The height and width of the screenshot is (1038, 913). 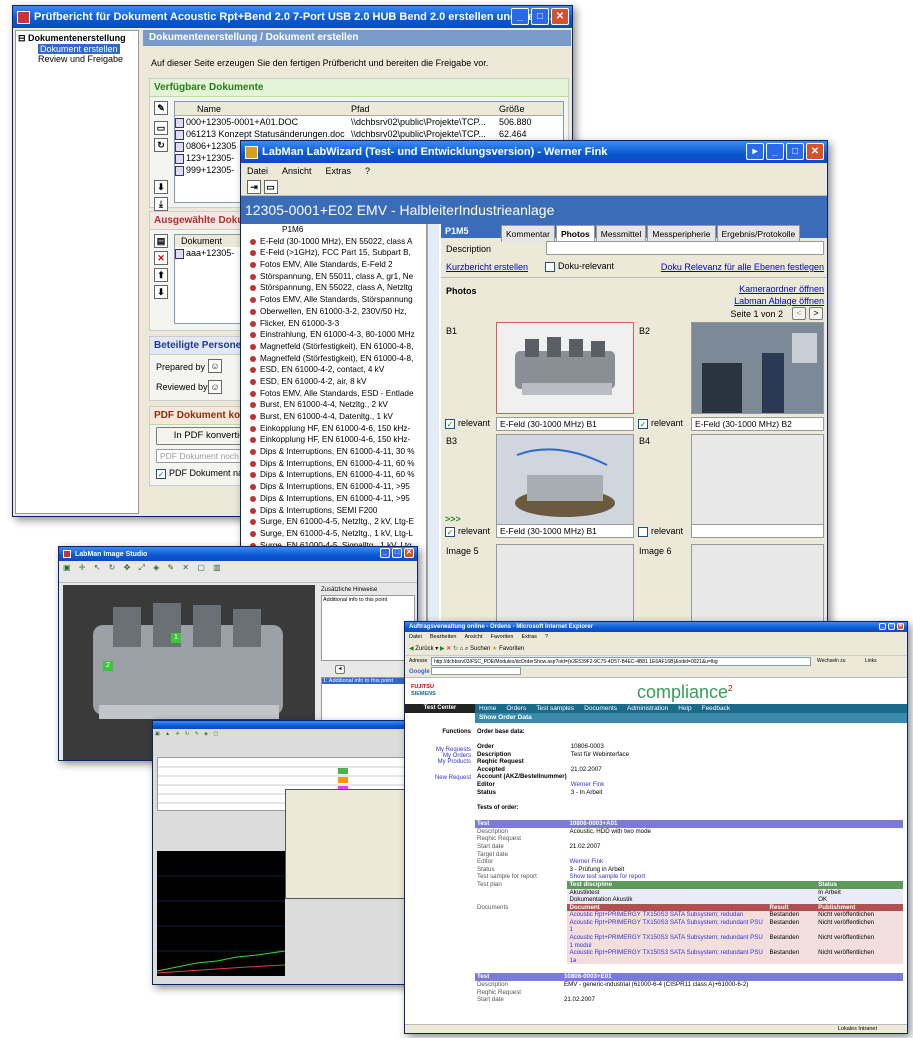 I want to click on tree-item: ESD, EN 61000-4-2, contact, 4 kV, so click(x=334, y=370).